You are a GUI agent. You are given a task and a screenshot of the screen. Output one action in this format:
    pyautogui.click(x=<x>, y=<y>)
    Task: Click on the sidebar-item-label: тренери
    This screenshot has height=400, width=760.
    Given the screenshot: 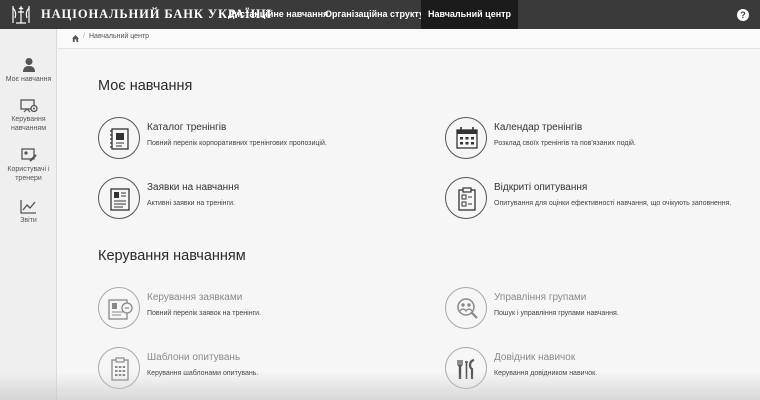 What is the action you would take?
    pyautogui.click(x=28, y=178)
    